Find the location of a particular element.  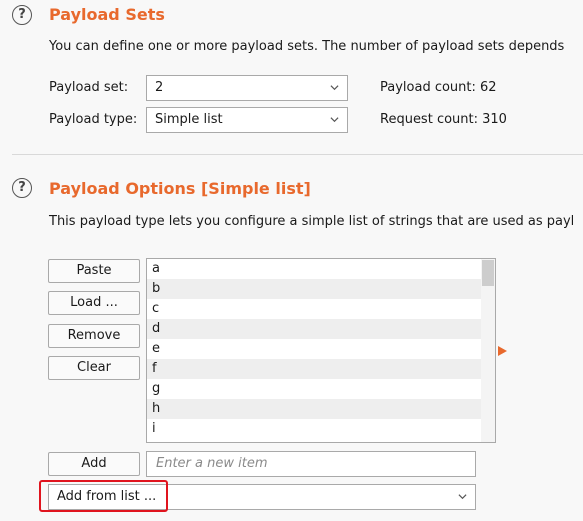

list-item: h is located at coordinates (315, 409).